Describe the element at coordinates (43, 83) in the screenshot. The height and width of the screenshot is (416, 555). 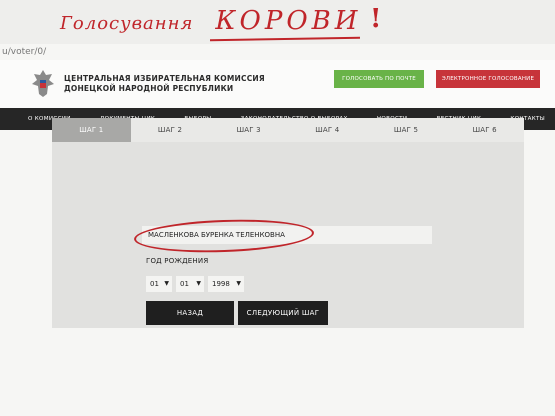
I see `eagle-emblem-icon` at that location.